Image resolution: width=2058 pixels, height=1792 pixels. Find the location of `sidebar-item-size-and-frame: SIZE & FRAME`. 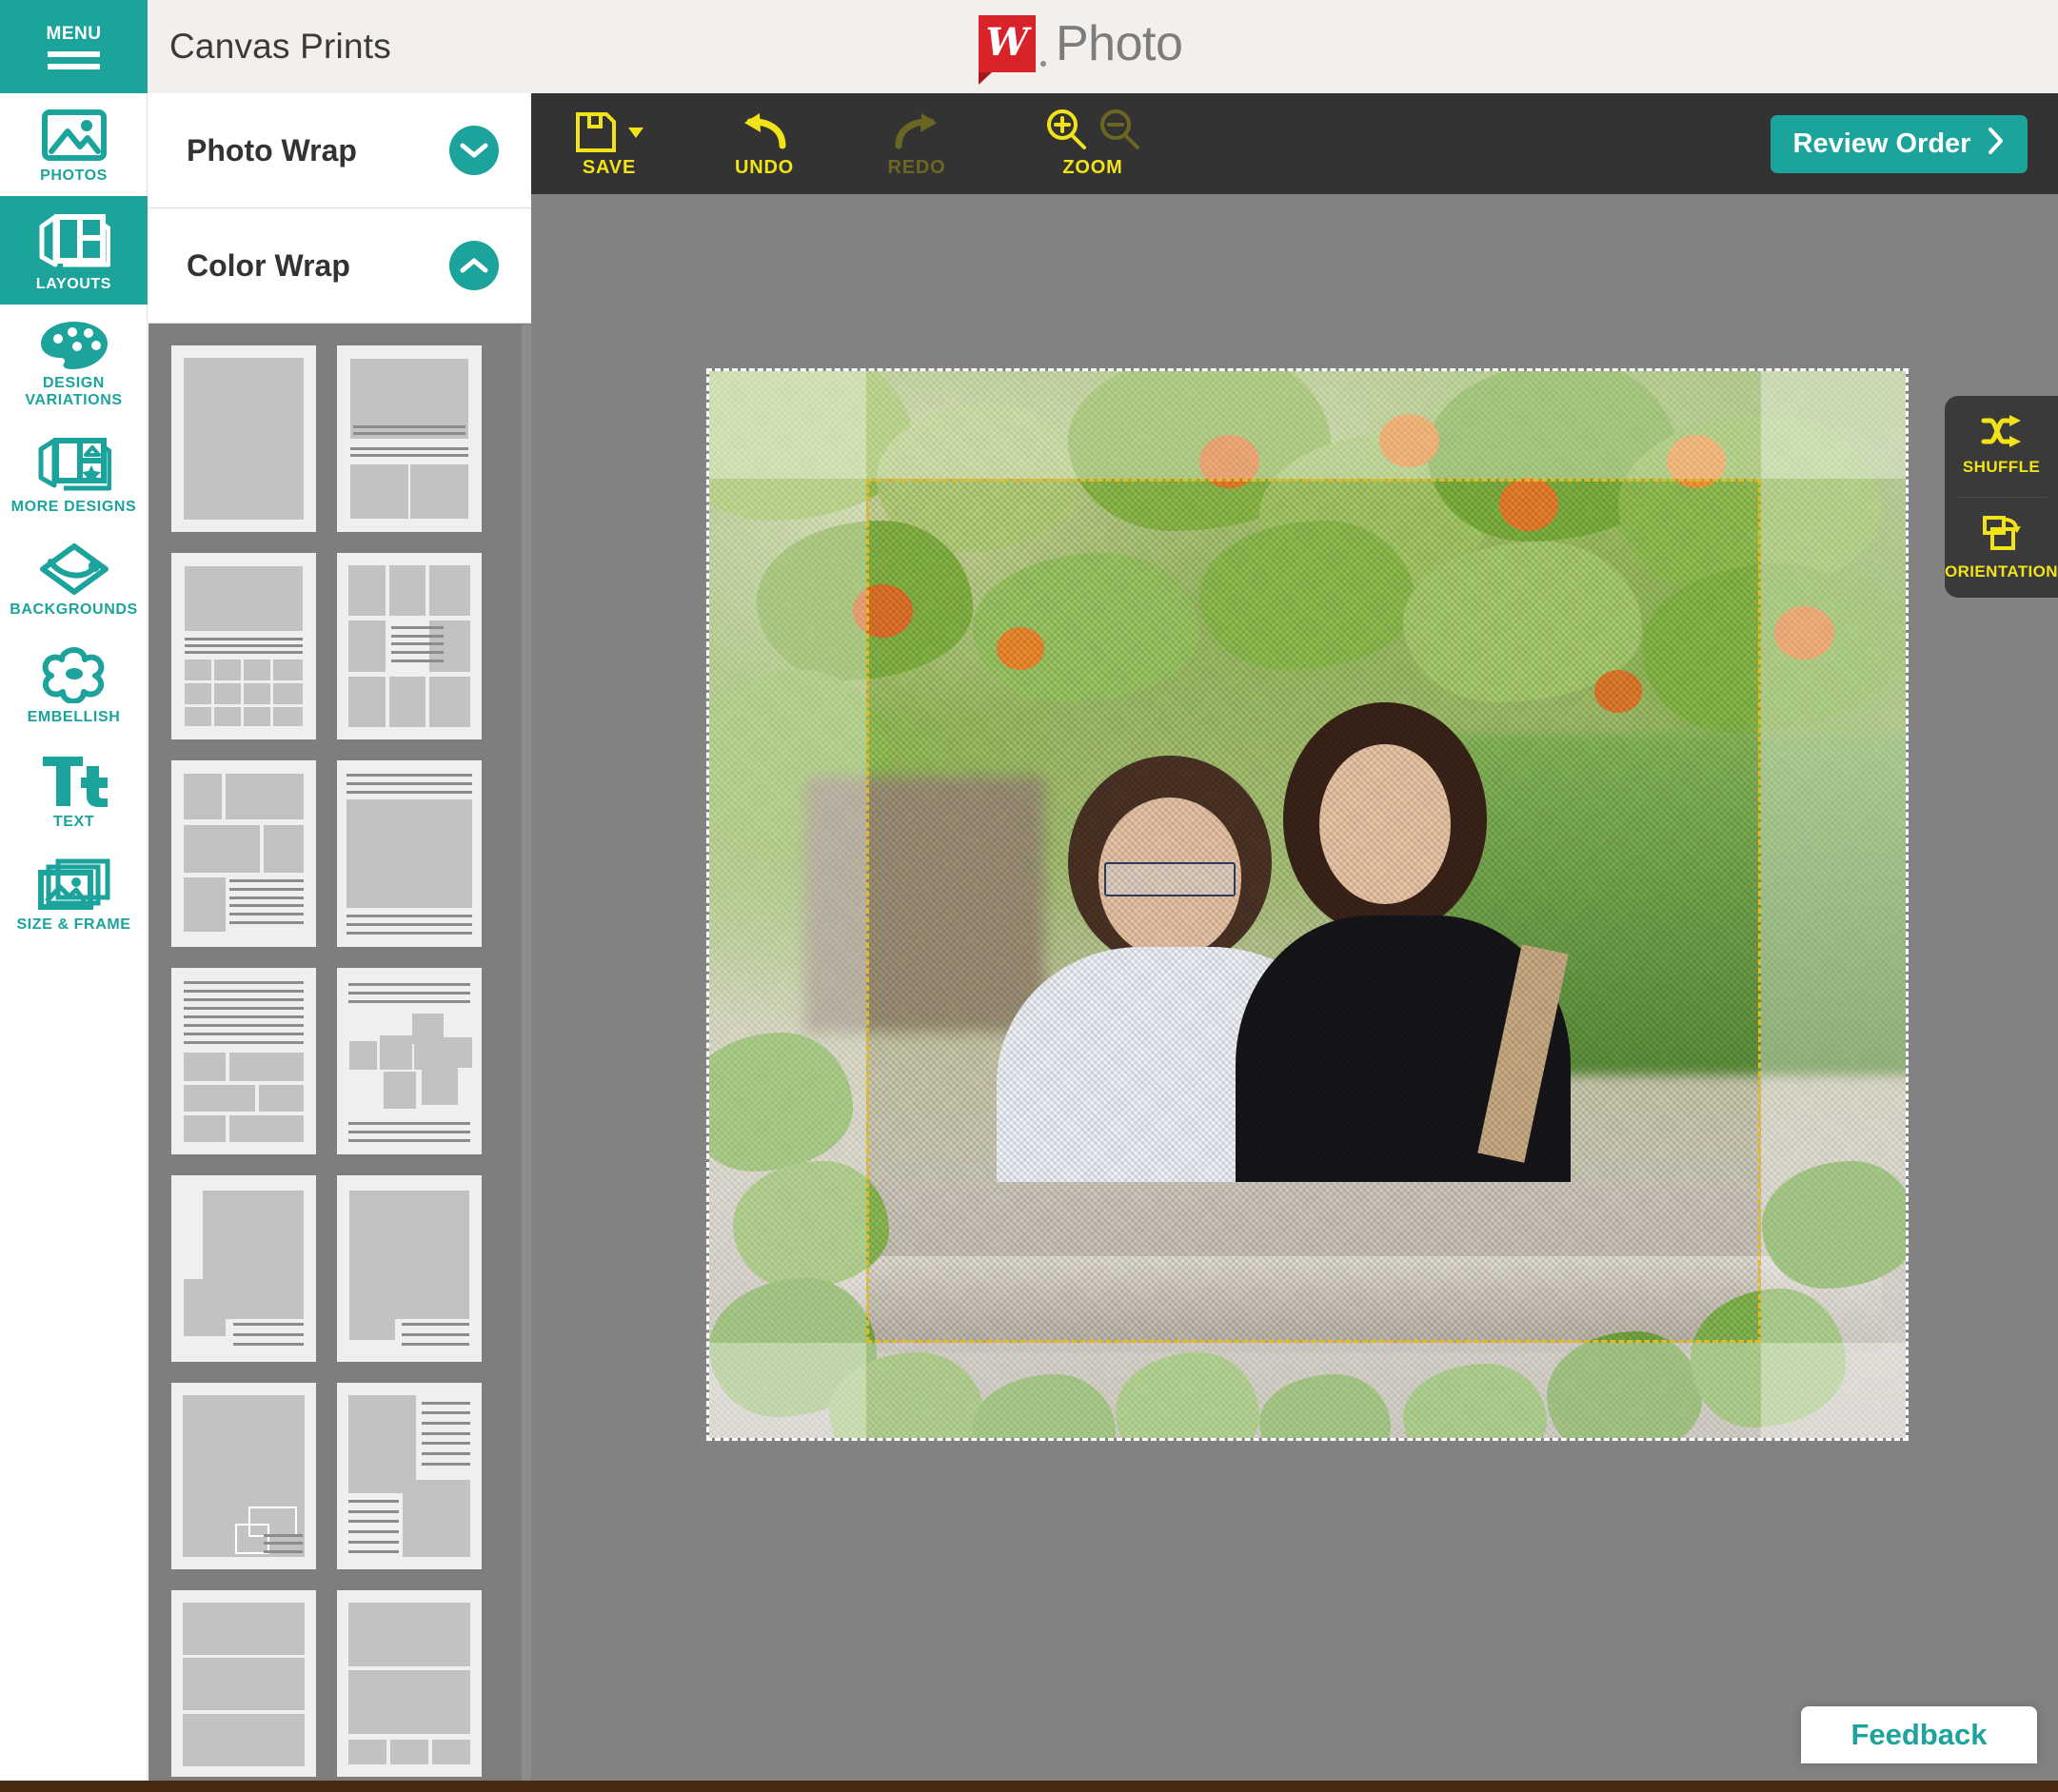

sidebar-item-size-and-frame: SIZE & FRAME is located at coordinates (74, 893).